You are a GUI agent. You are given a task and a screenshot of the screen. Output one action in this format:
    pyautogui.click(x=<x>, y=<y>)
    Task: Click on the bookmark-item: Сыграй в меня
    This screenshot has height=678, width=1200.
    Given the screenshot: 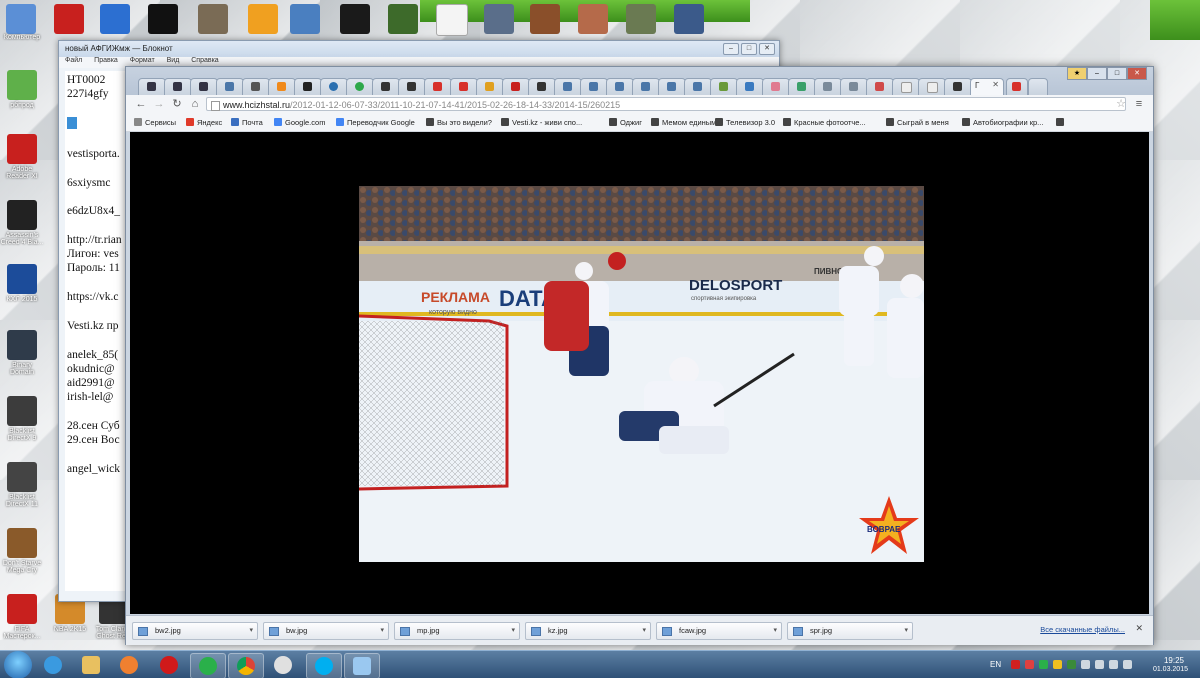 What is the action you would take?
    pyautogui.click(x=917, y=122)
    